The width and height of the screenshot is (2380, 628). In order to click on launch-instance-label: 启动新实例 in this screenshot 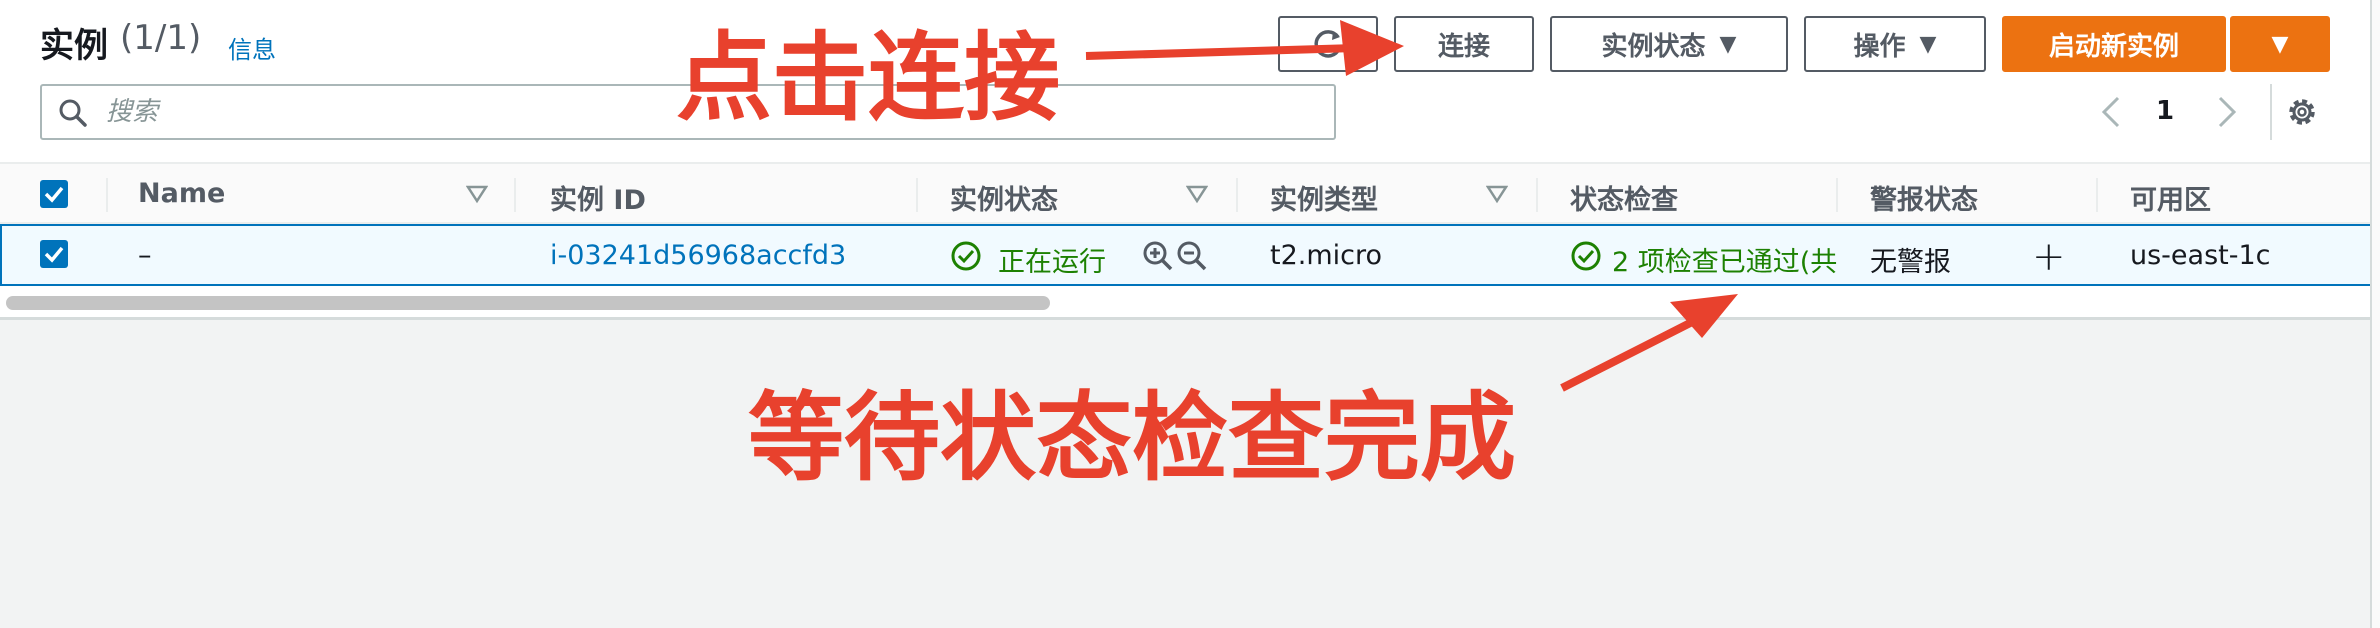, I will do `click(2113, 46)`.